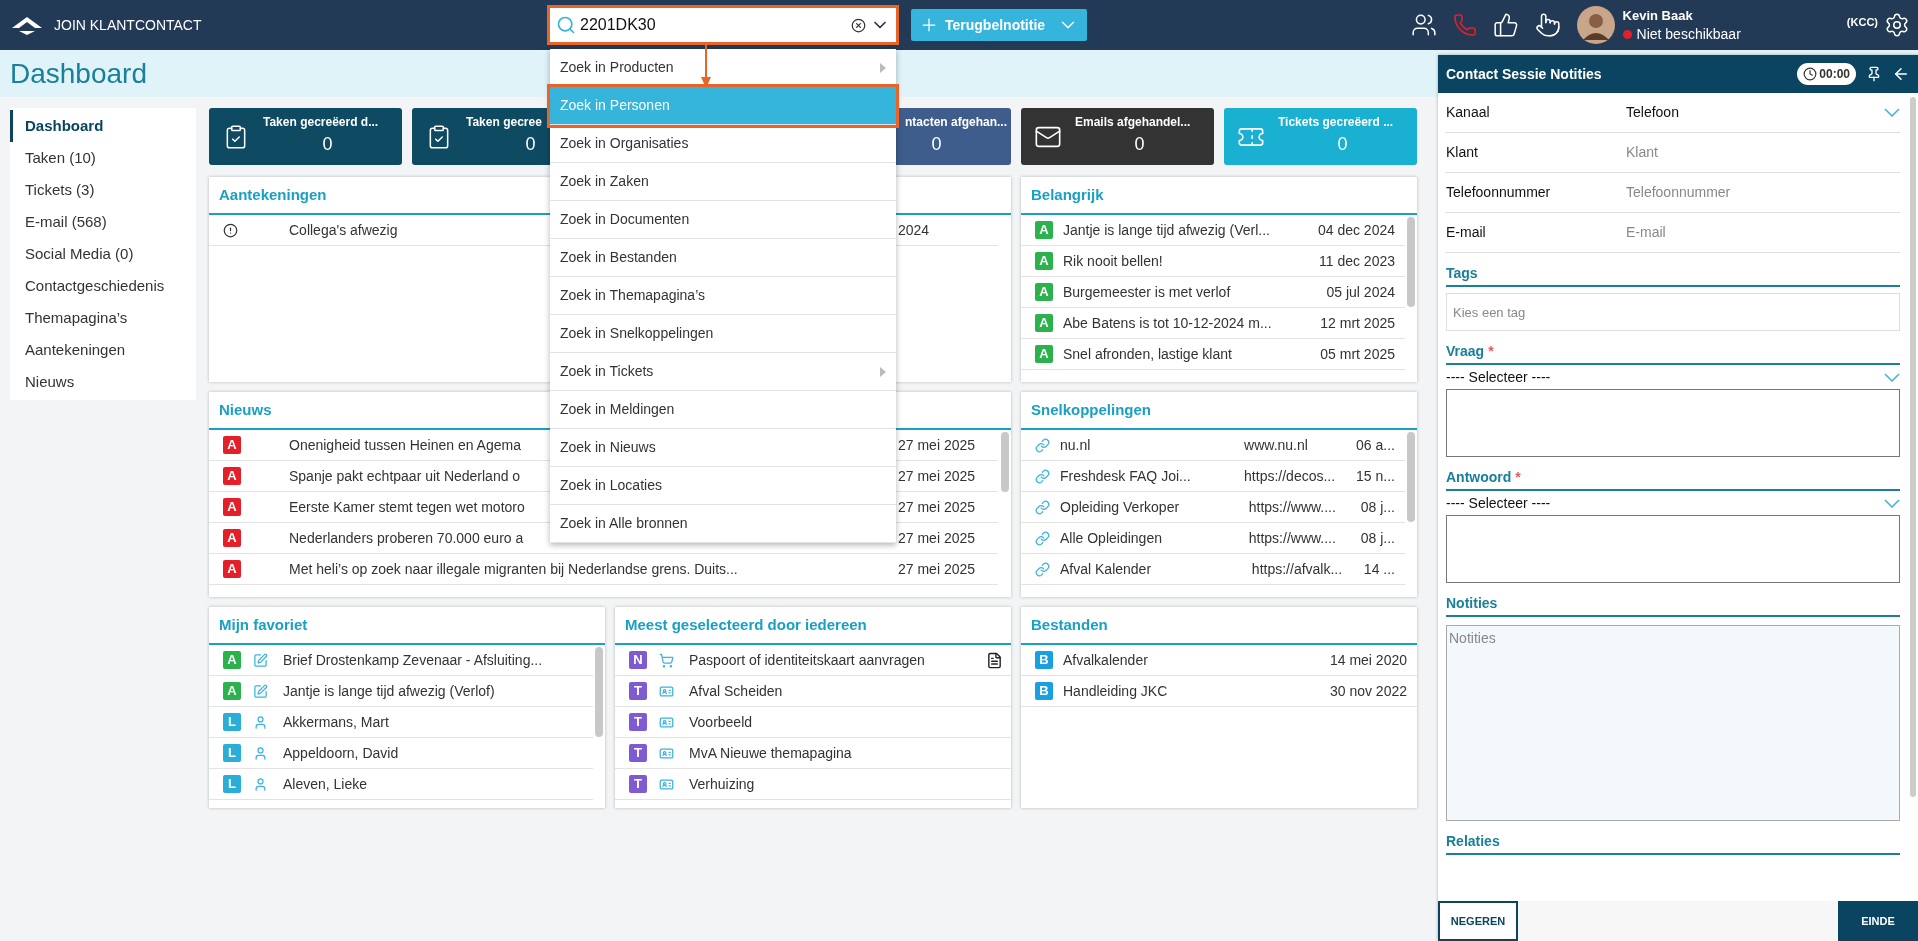 The image size is (1918, 941). What do you see at coordinates (1892, 112) in the screenshot?
I see `chevron-icon` at bounding box center [1892, 112].